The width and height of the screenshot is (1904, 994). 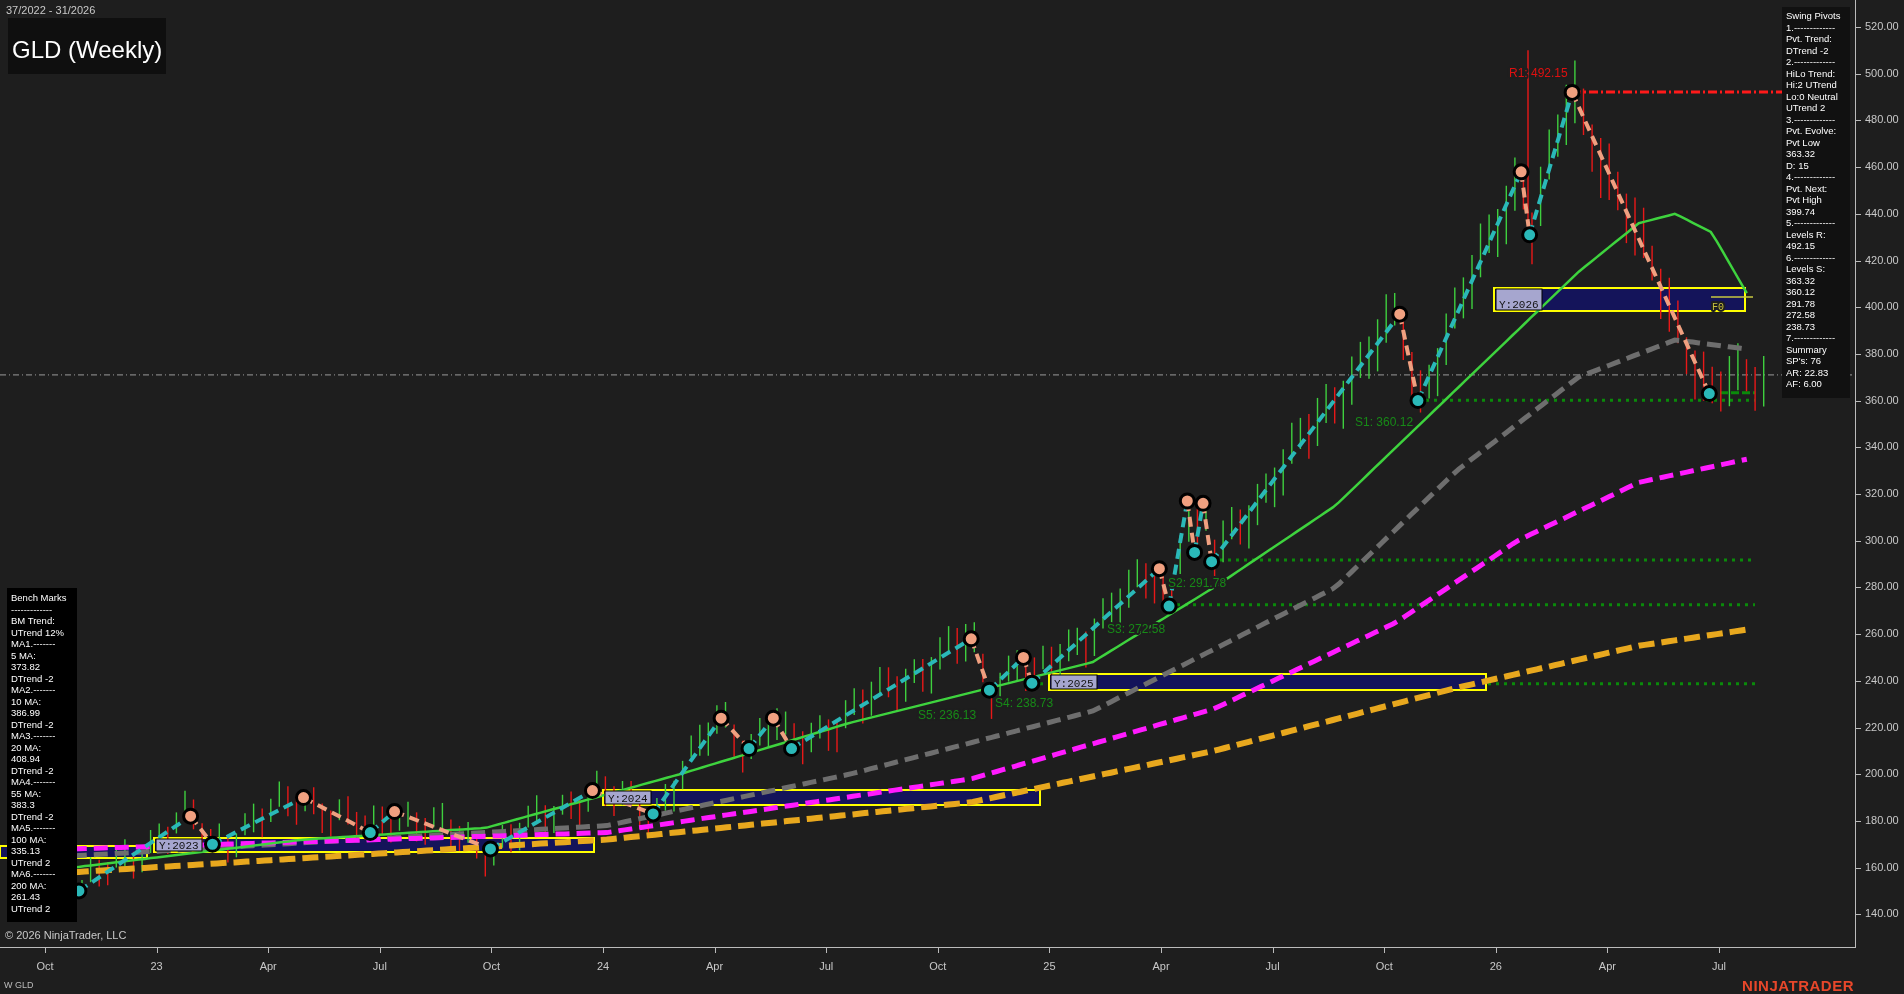 What do you see at coordinates (1882, 166) in the screenshot?
I see `axis-label: 460.00` at bounding box center [1882, 166].